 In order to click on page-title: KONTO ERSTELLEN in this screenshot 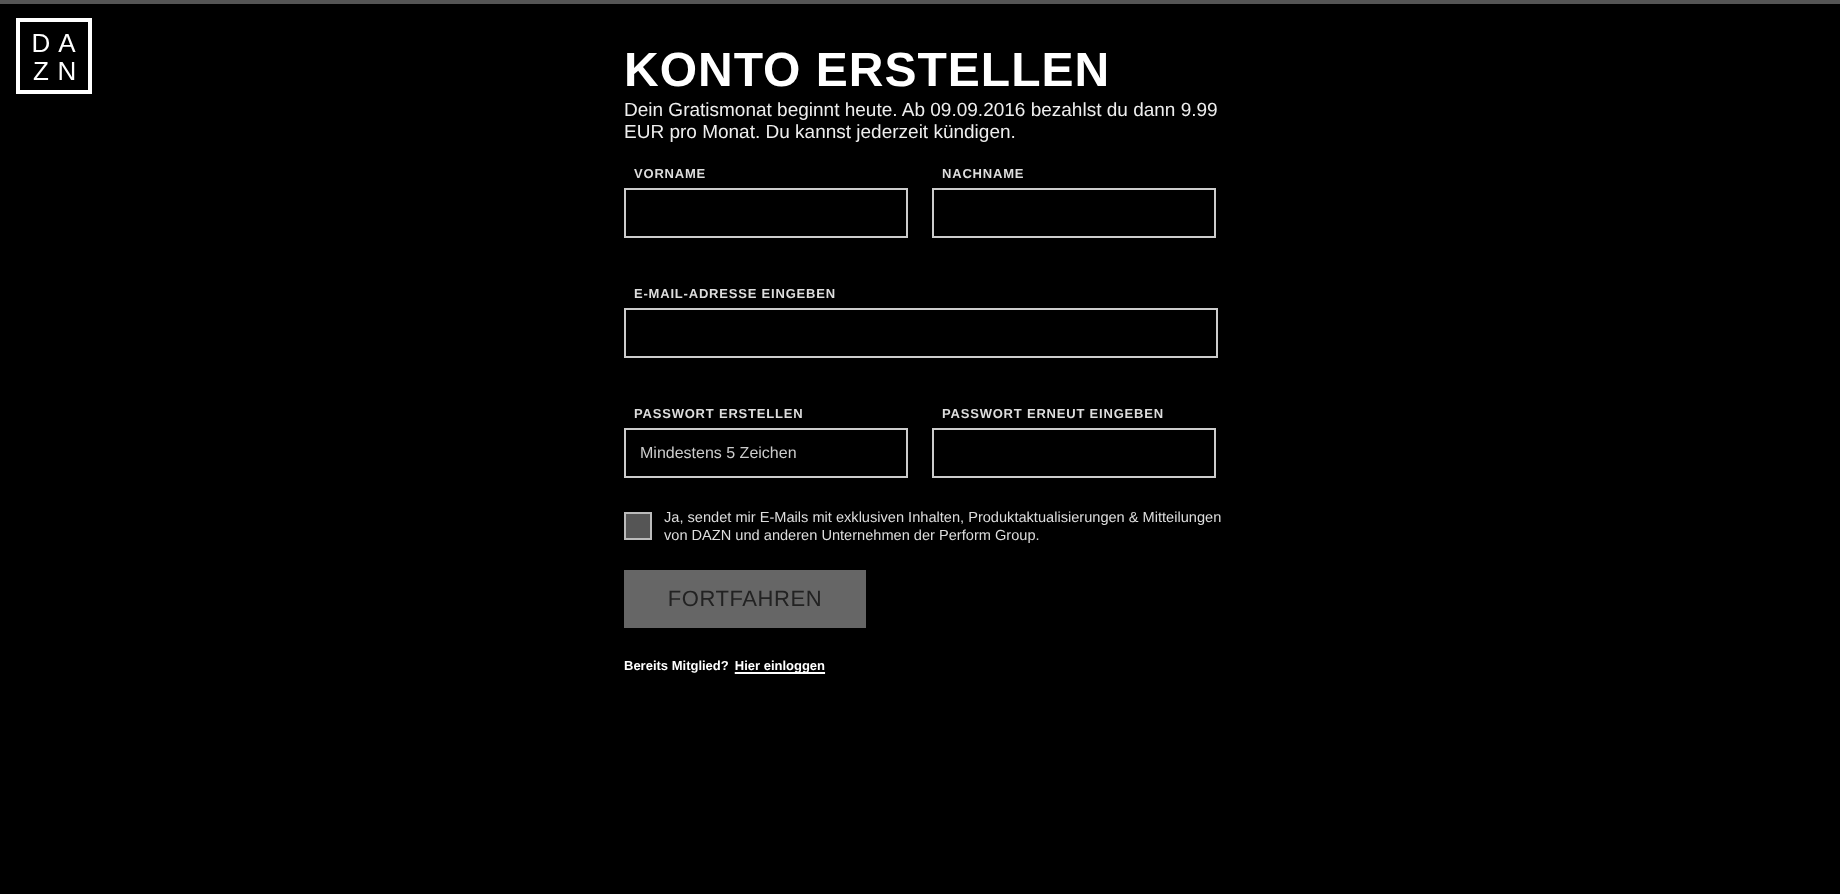, I will do `click(868, 72)`.